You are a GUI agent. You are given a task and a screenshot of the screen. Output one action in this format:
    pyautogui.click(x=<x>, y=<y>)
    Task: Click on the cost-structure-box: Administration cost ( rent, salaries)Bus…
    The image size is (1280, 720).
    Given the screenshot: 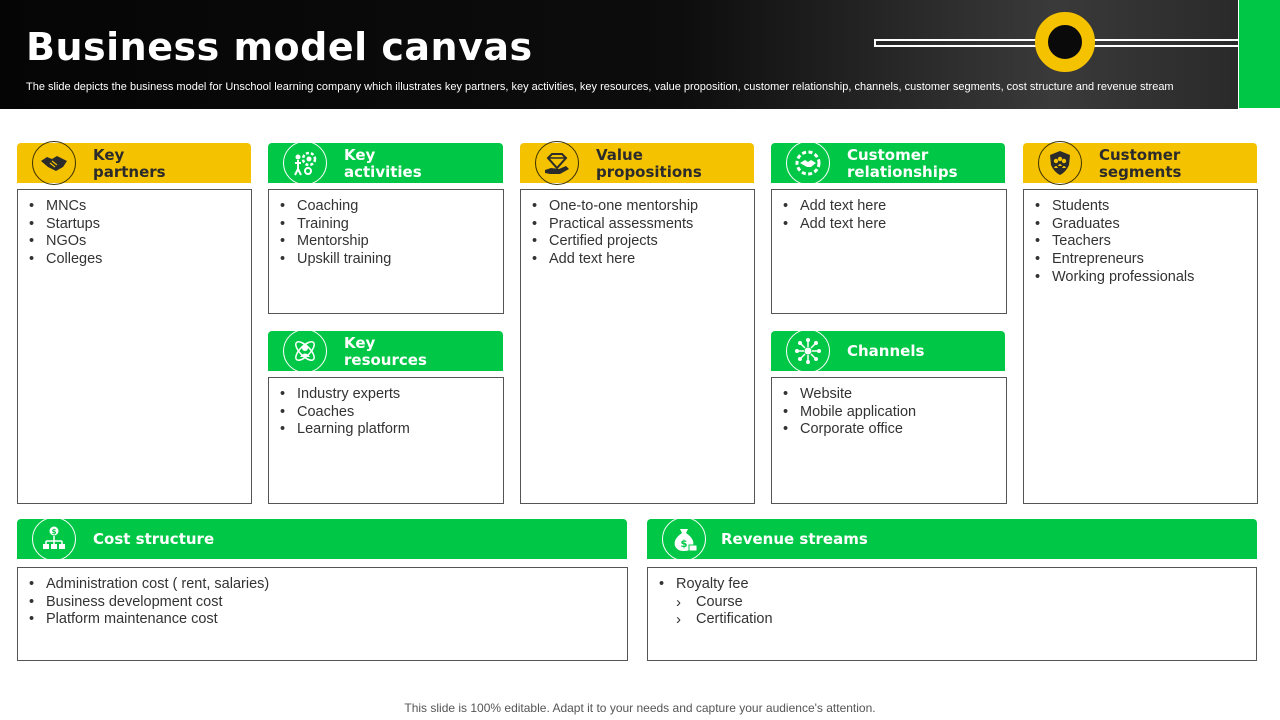 What is the action you would take?
    pyautogui.click(x=322, y=614)
    